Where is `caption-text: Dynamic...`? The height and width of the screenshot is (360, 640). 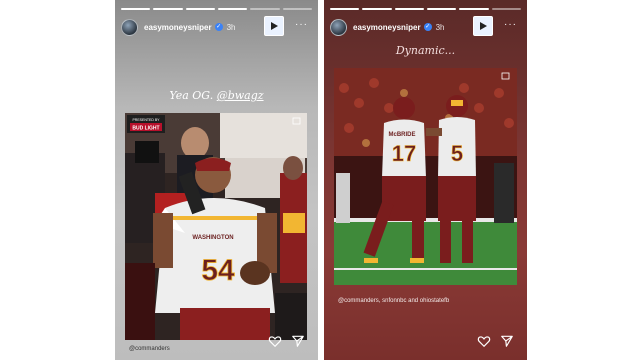
caption-text: Dynamic... is located at coordinates (425, 50).